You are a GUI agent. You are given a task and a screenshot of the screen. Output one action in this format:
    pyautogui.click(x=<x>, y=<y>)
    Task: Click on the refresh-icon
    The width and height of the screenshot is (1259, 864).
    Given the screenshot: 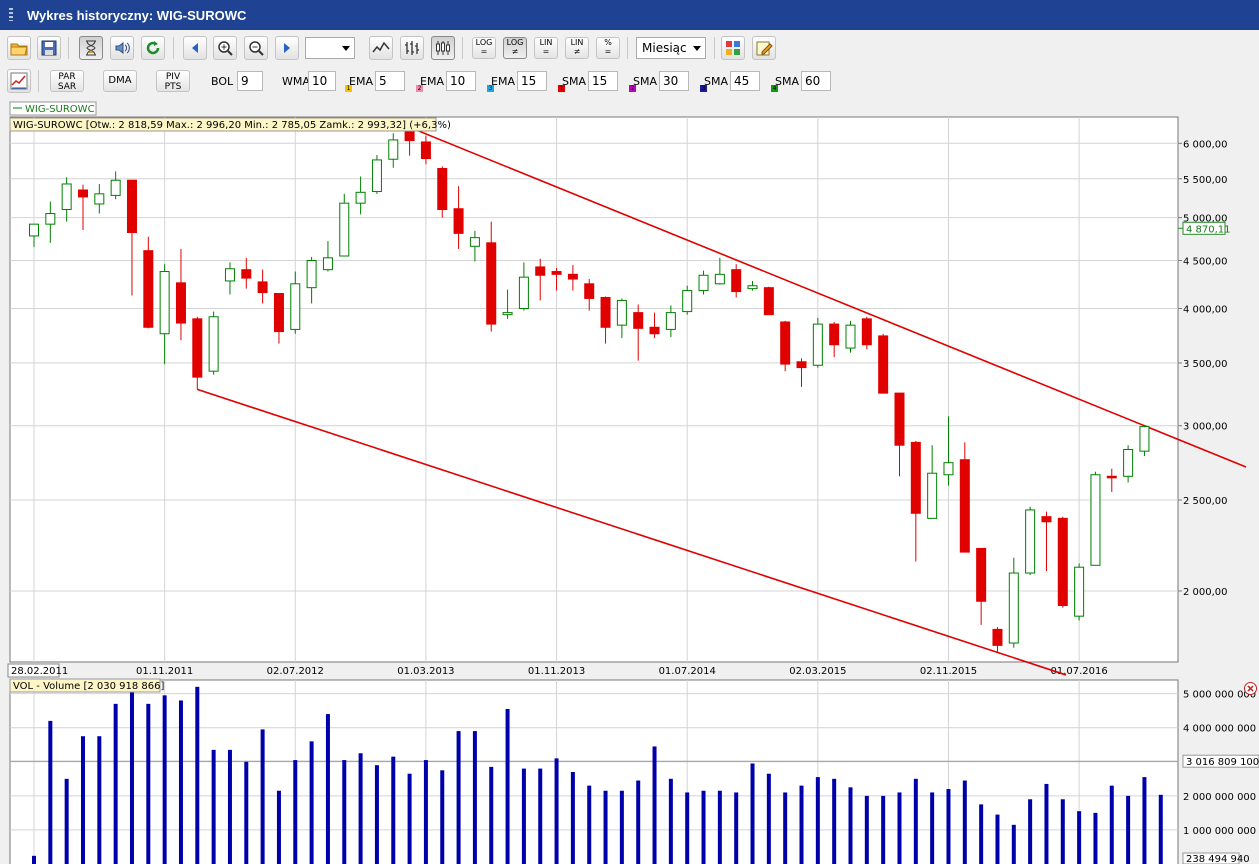 What is the action you would take?
    pyautogui.click(x=153, y=48)
    